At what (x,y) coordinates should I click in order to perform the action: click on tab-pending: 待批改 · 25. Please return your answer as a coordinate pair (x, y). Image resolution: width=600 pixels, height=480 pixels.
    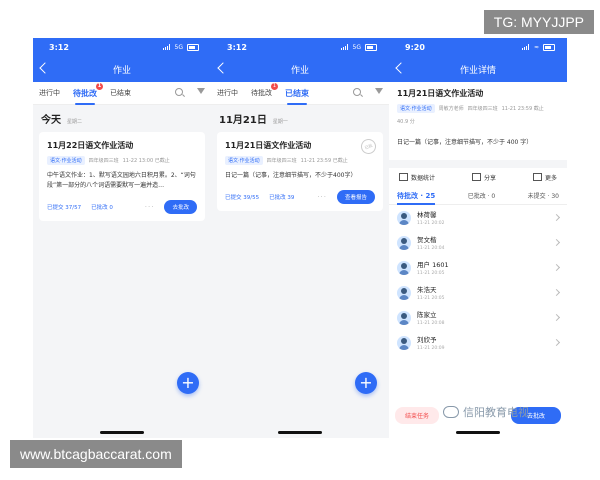
    Looking at the image, I should click on (416, 198).